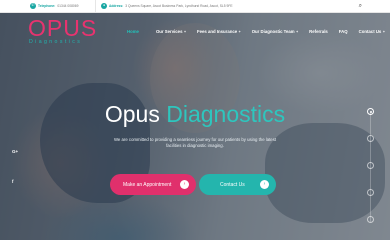 This screenshot has width=390, height=240. Describe the element at coordinates (67, 6) in the screenshot. I see `phone-number: 01344 008069` at that location.